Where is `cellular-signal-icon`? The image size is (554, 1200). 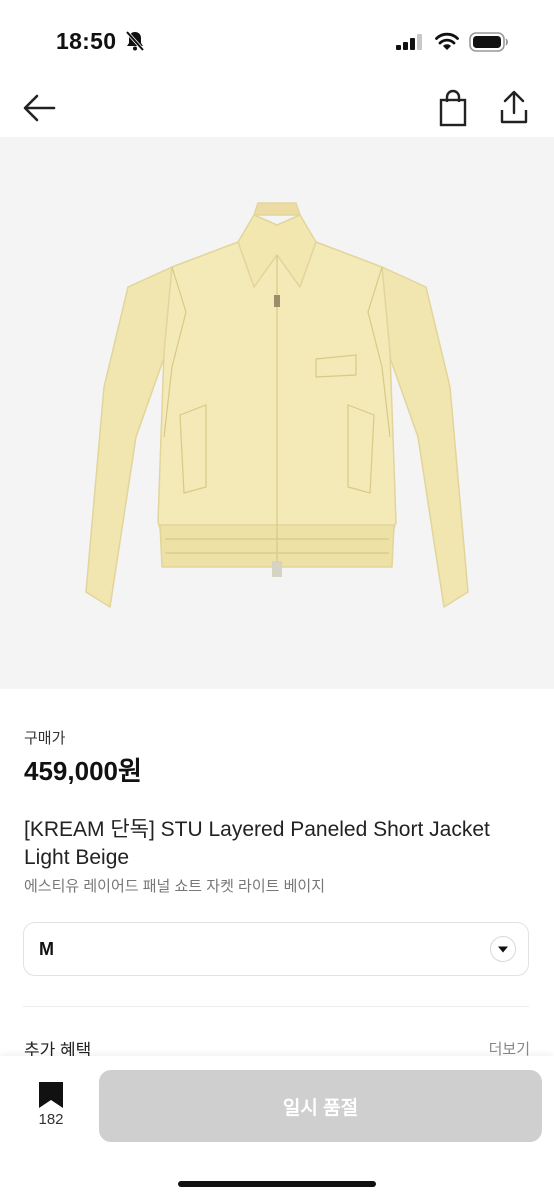
cellular-signal-icon is located at coordinates (409, 42).